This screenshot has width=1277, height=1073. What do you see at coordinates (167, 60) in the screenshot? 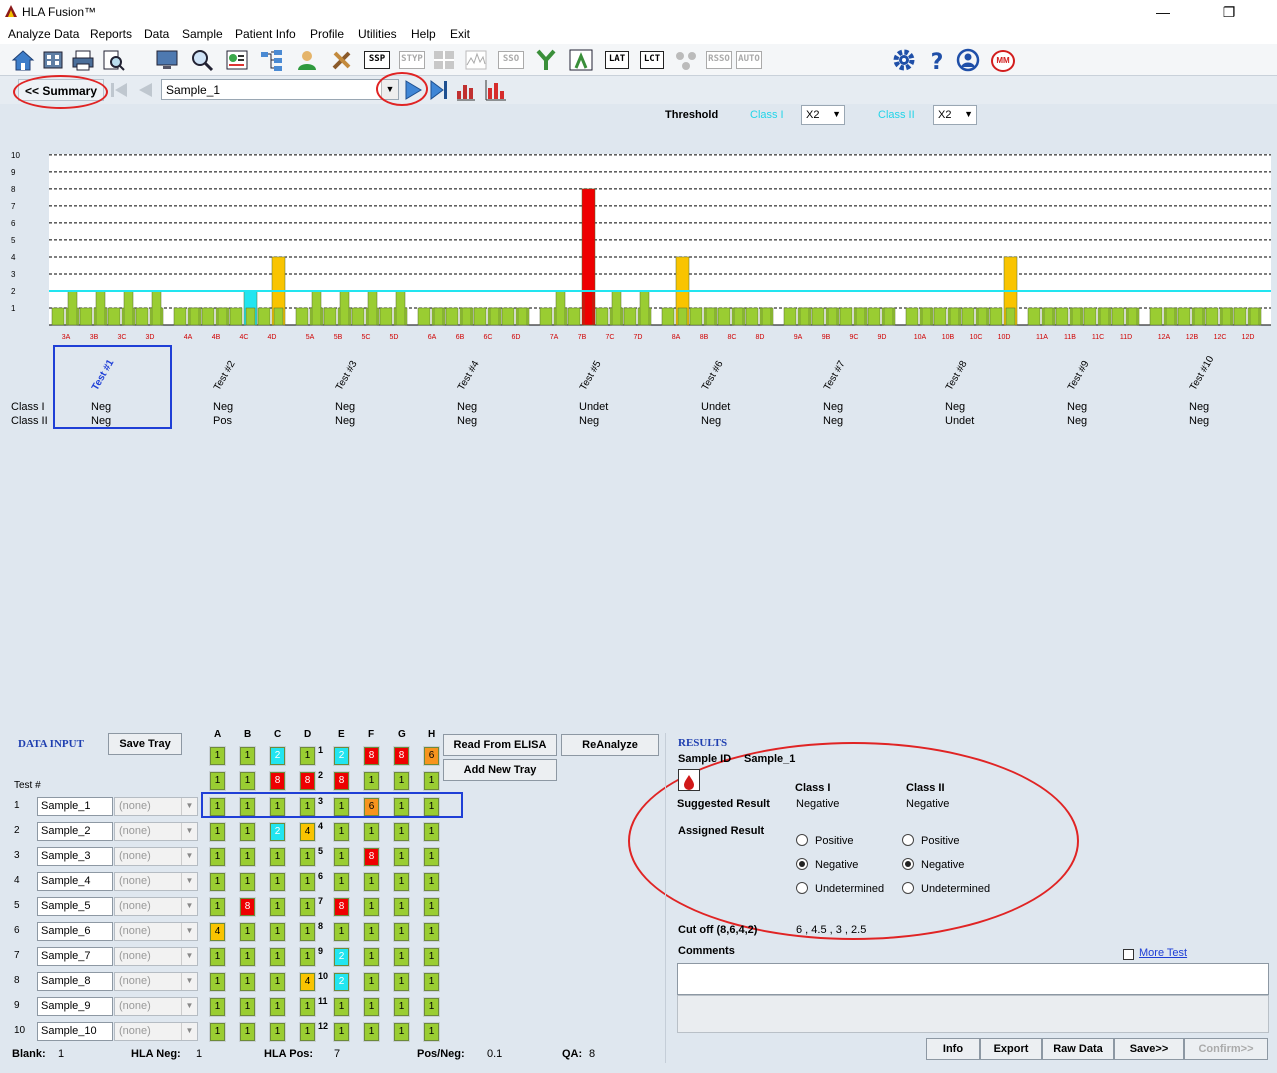
I see `monitor-icon` at bounding box center [167, 60].